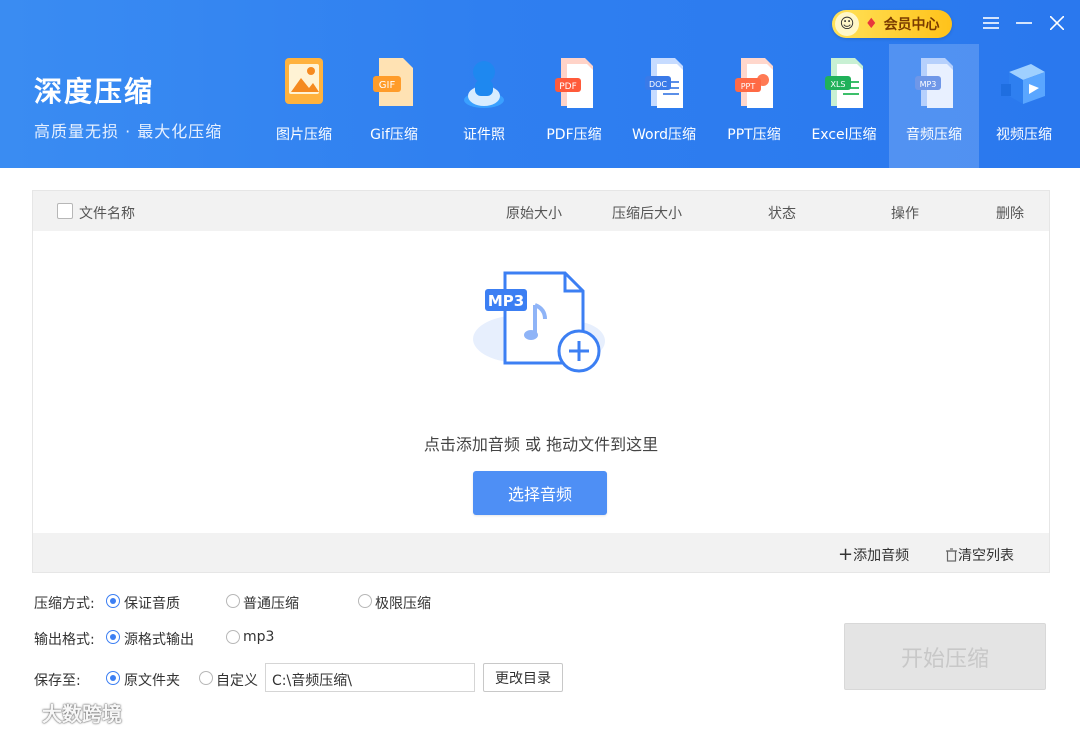 The width and height of the screenshot is (1080, 731). Describe the element at coordinates (394, 135) in the screenshot. I see `tab-label: Gif压缩` at that location.